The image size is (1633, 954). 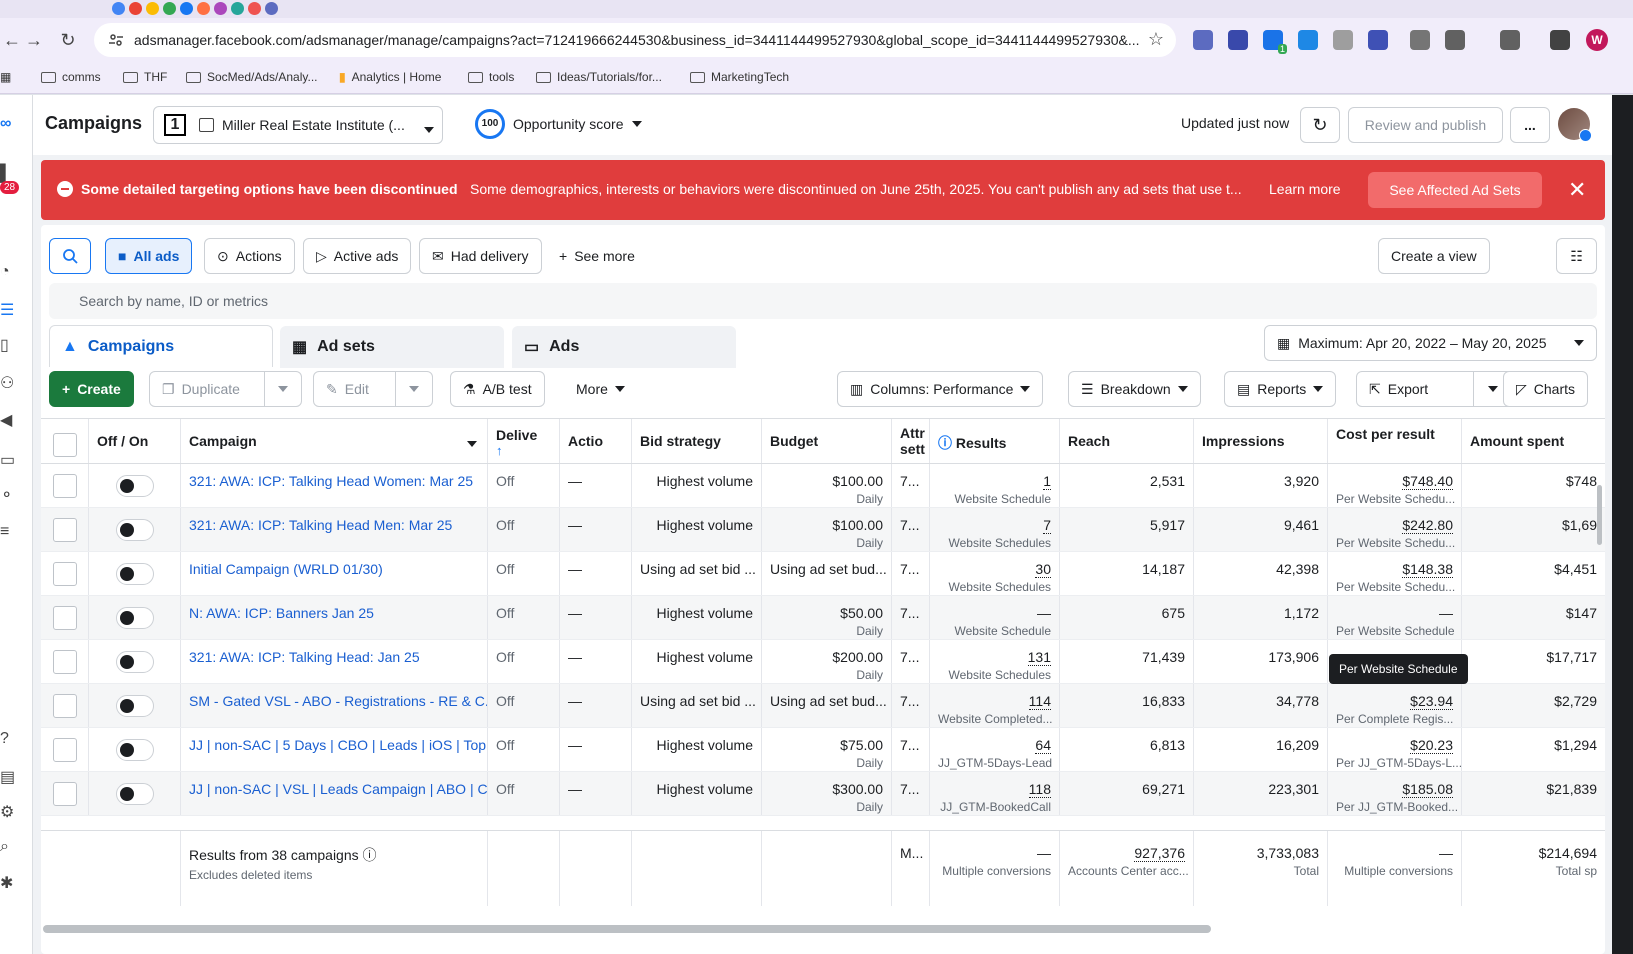 I want to click on site-info-icon, so click(x=116, y=40).